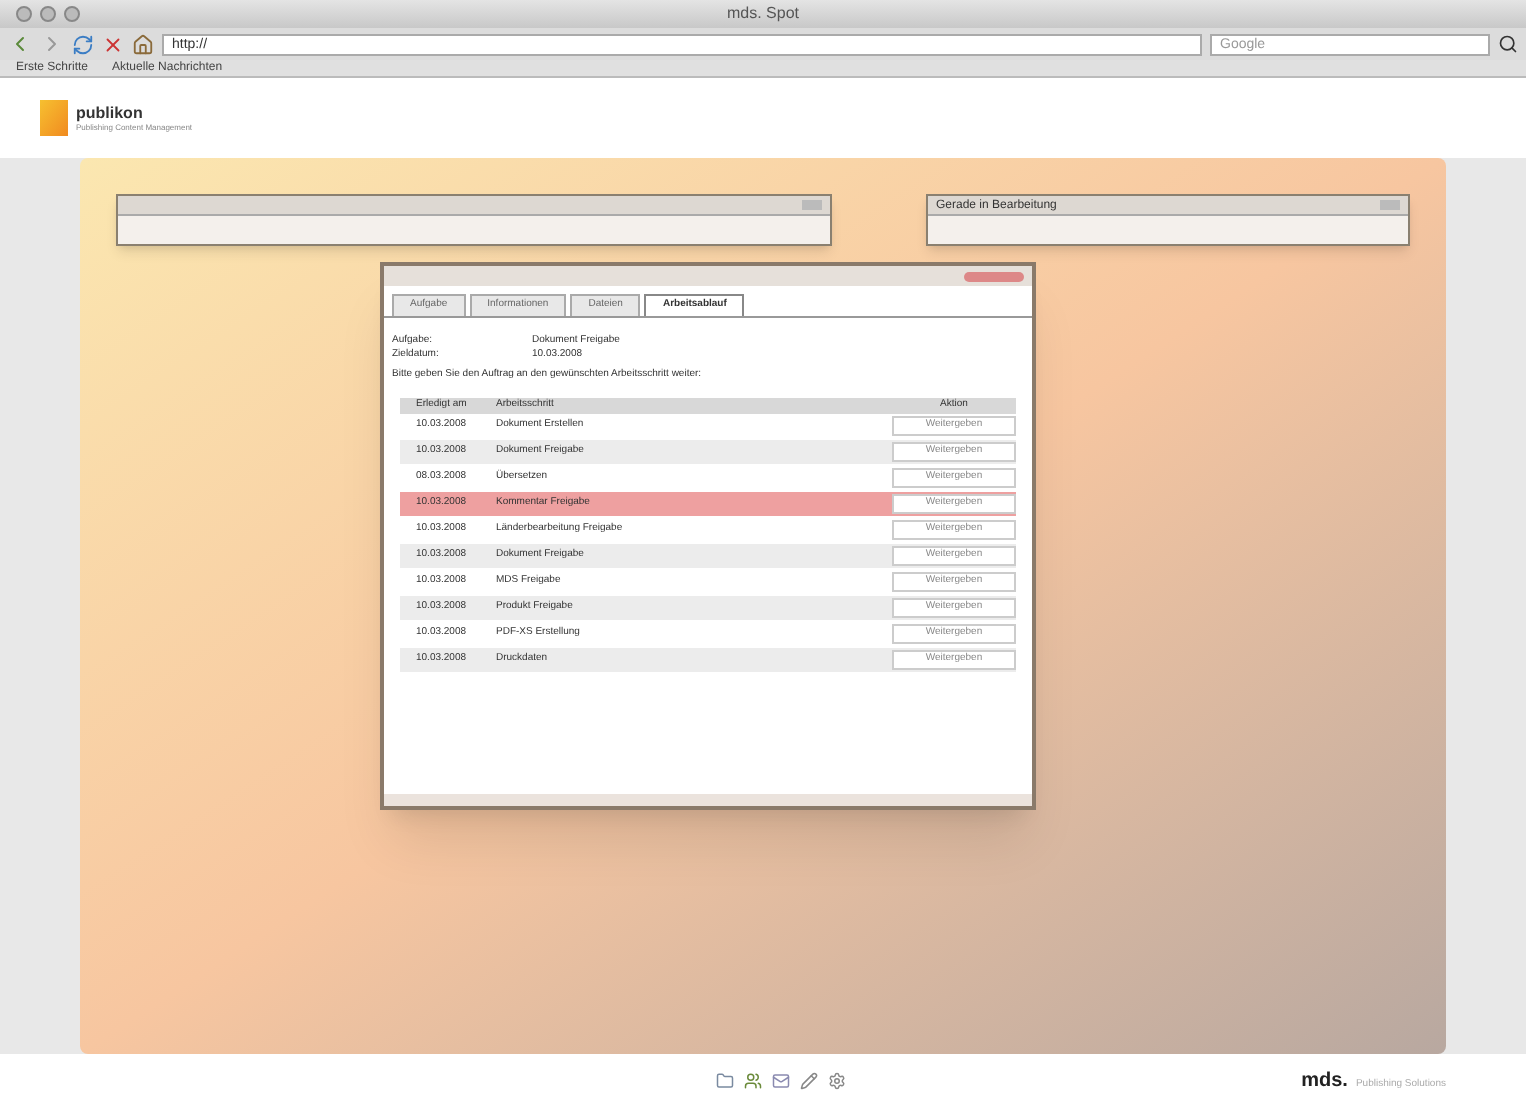 The image size is (1526, 1106). I want to click on folder-icon, so click(724, 1080).